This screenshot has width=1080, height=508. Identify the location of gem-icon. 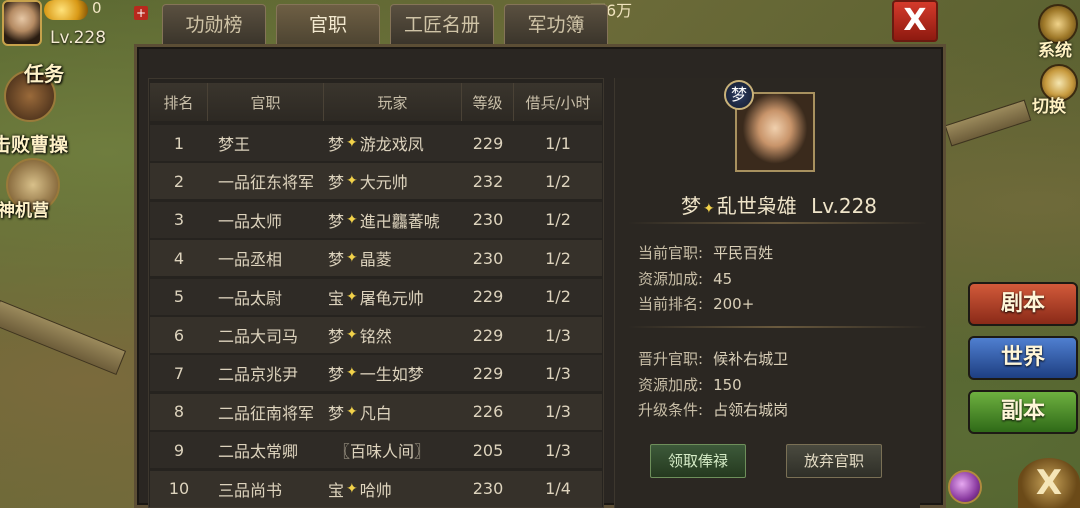
(965, 487).